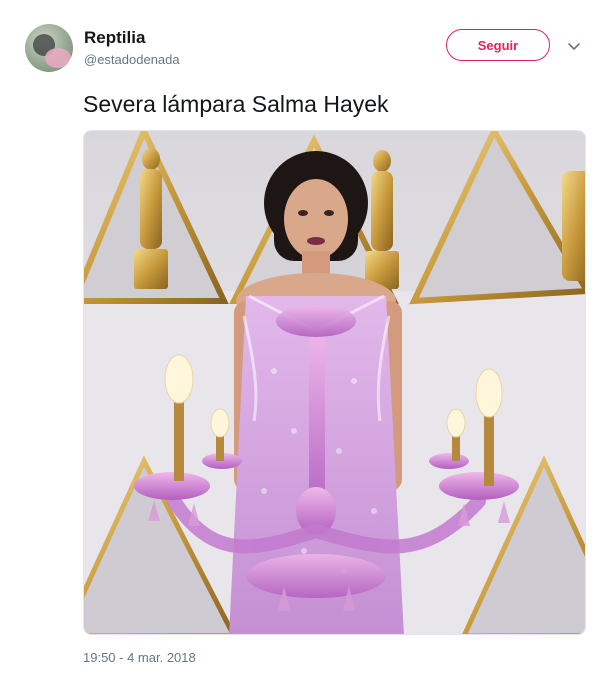  I want to click on avatar-shape, so click(58, 58).